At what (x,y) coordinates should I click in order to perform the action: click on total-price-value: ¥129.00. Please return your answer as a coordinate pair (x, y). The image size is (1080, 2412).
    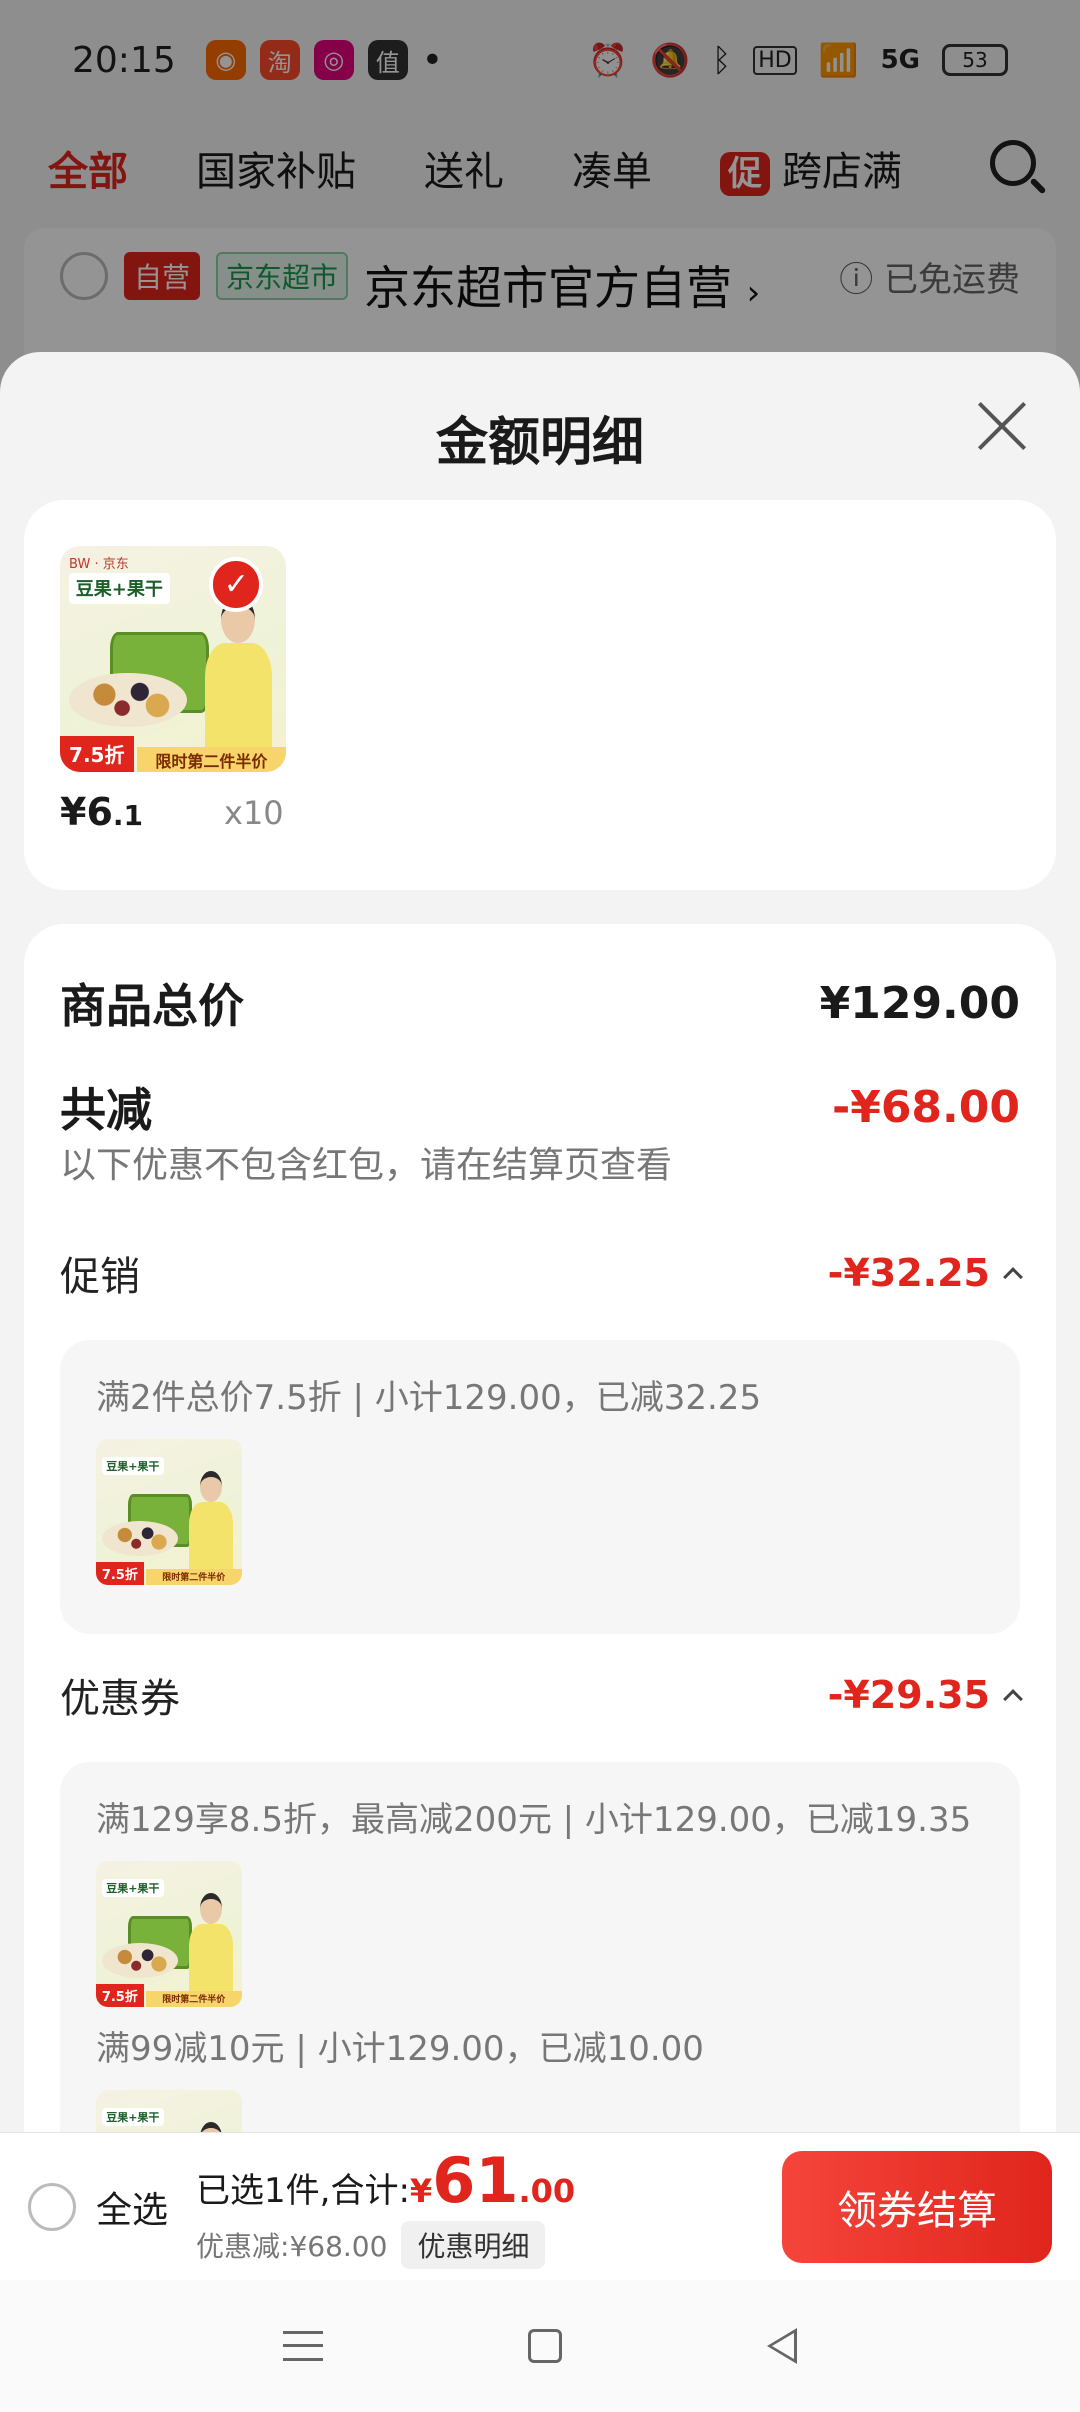
    Looking at the image, I should click on (919, 1003).